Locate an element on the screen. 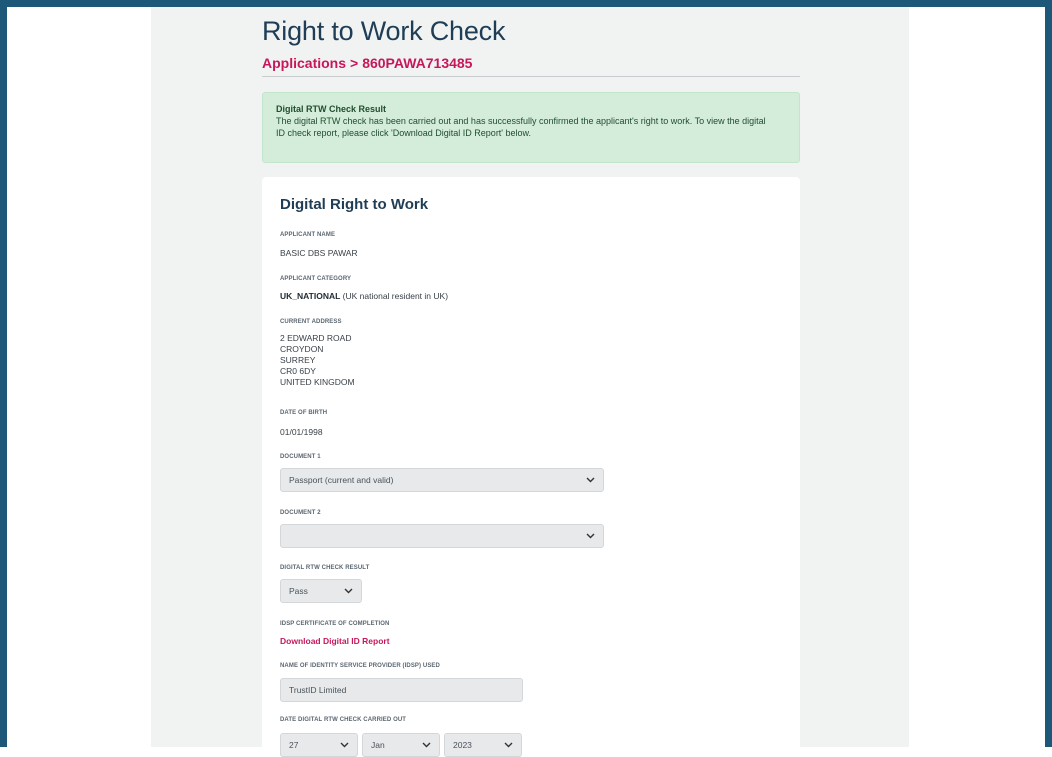  applicant-category-description: (UK national resident in UK) is located at coordinates (395, 296).